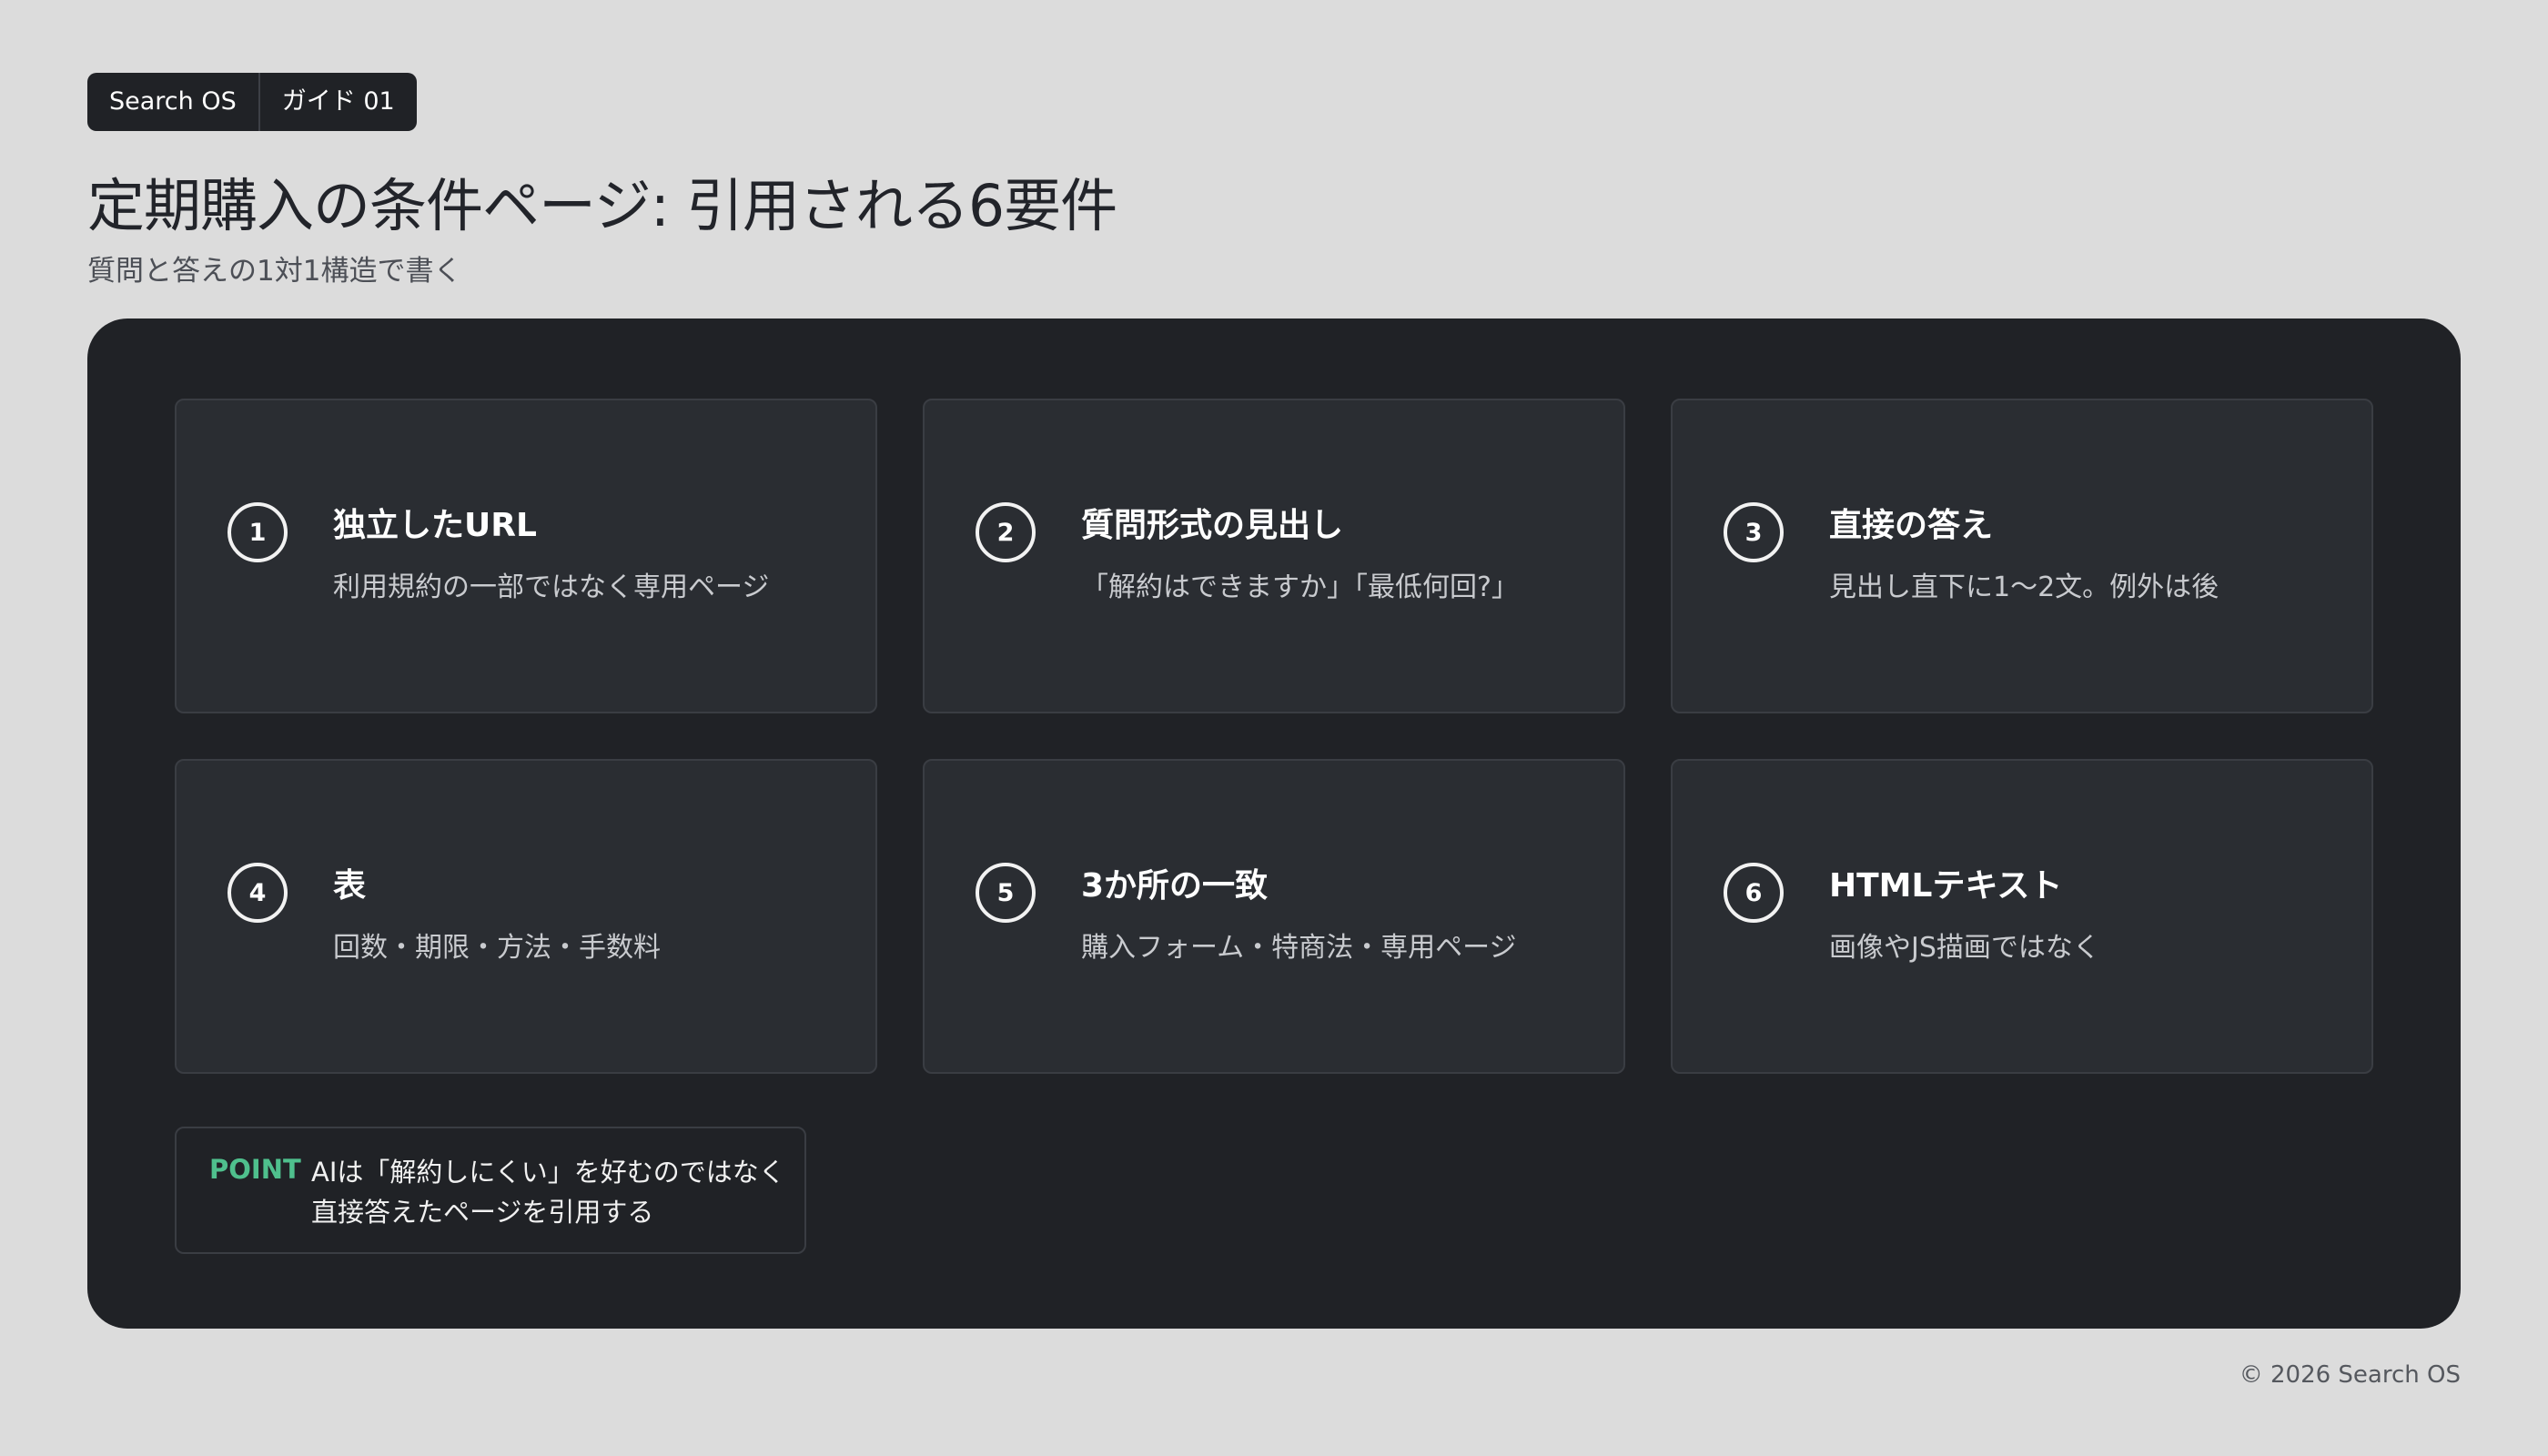 Image resolution: width=2548 pixels, height=1456 pixels. What do you see at coordinates (1212, 526) in the screenshot?
I see `card-title: 質問形式の見出し` at bounding box center [1212, 526].